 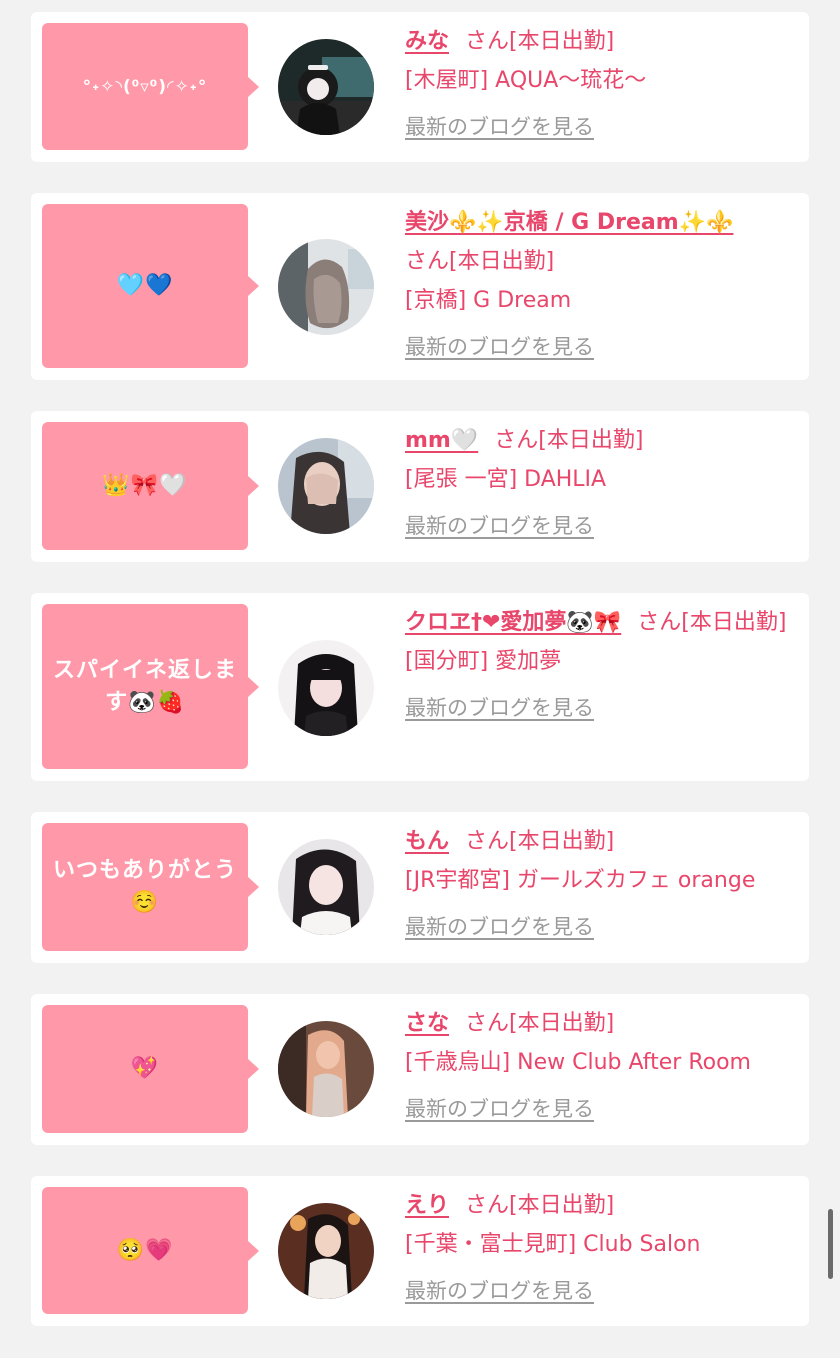 I want to click on girl-name-link: もん, so click(x=427, y=841).